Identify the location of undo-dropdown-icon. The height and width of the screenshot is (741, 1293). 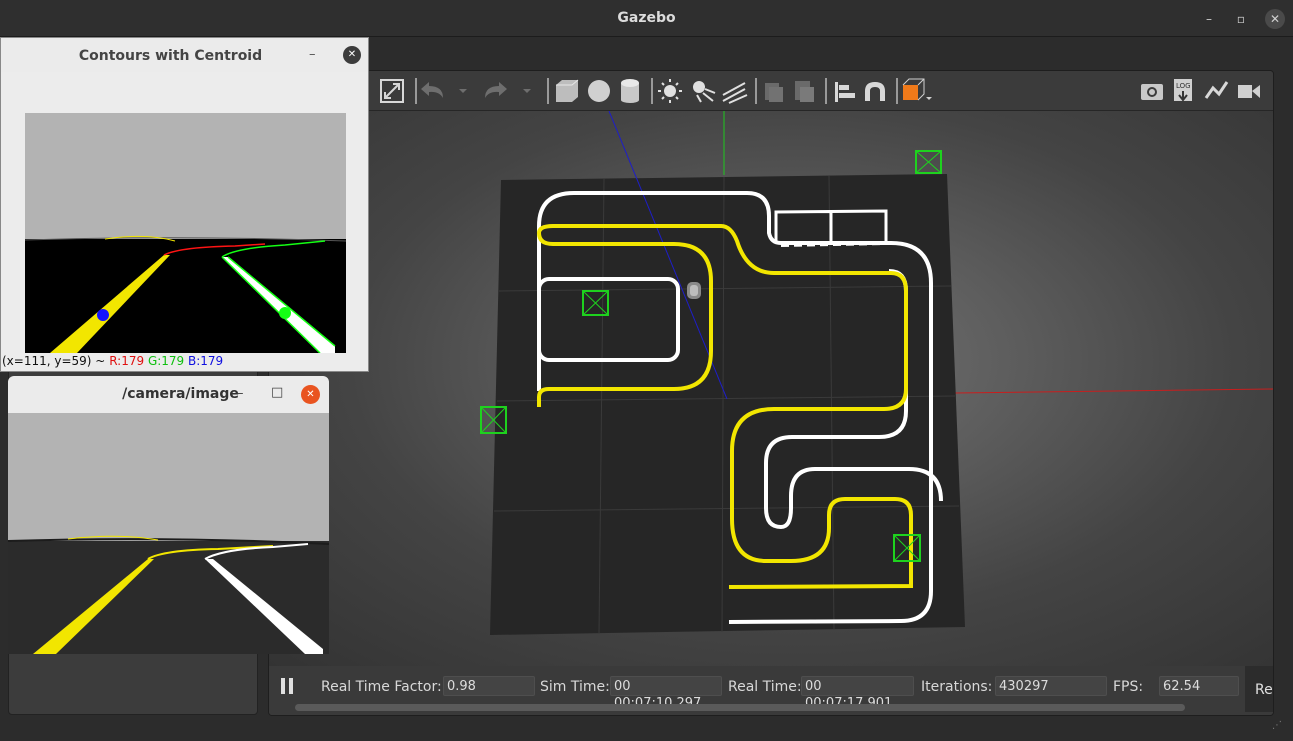
(463, 91).